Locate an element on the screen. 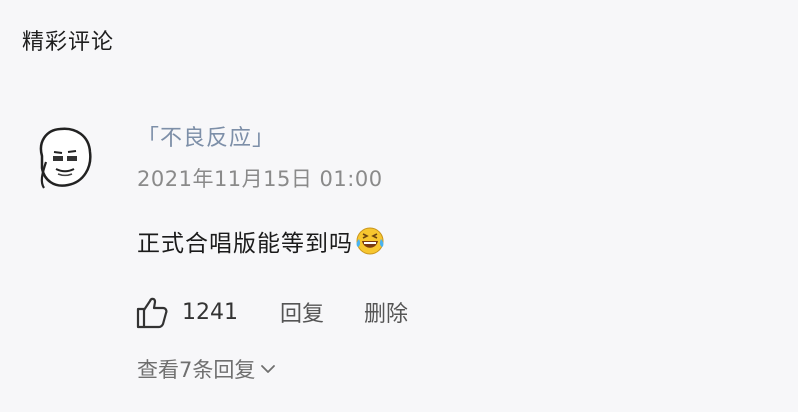 This screenshot has width=798, height=412. chevron-down-icon is located at coordinates (268, 369).